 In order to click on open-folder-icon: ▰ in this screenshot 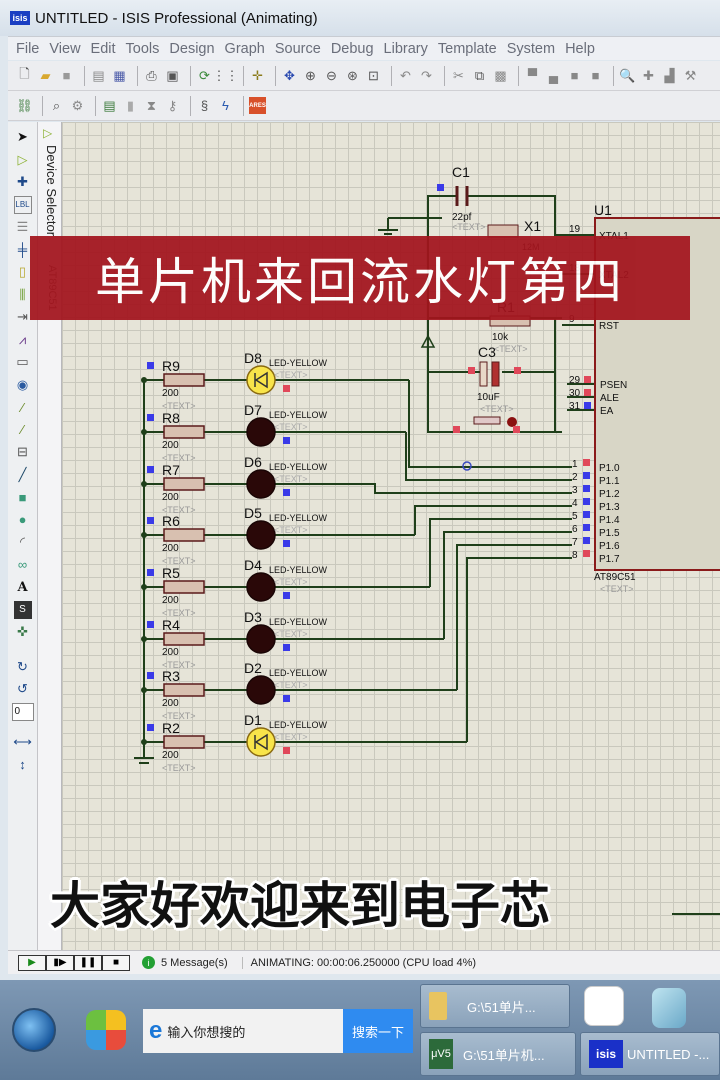, I will do `click(45, 75)`.